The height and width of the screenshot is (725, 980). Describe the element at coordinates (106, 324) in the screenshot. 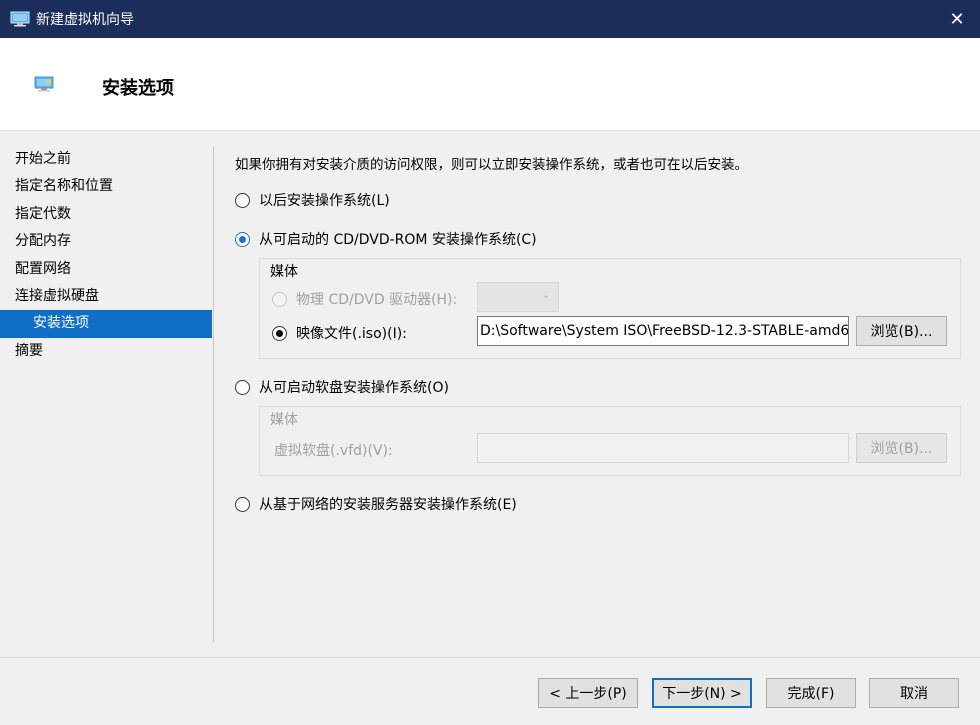

I see `nav-item-installation-options: 安装选项` at that location.